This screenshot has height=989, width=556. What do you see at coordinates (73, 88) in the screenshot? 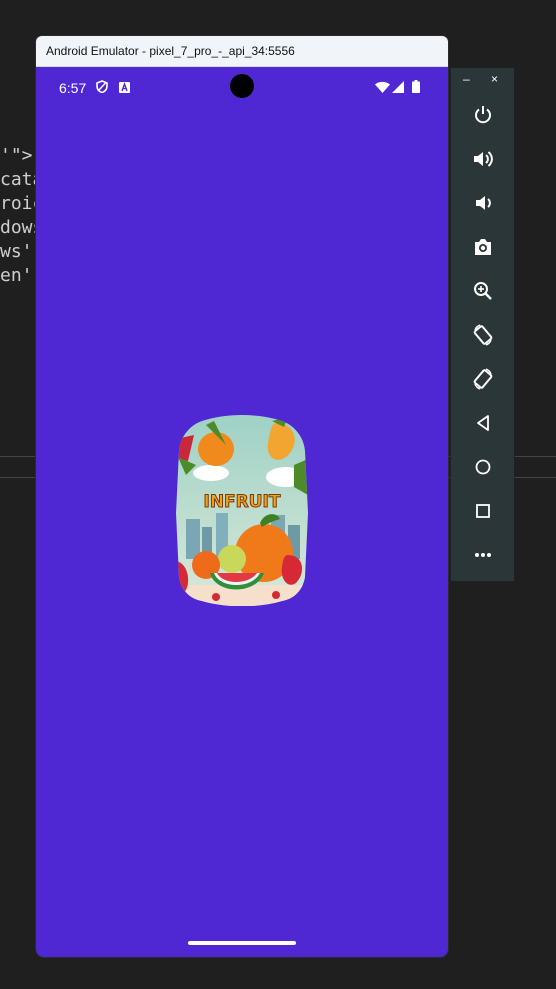
I see `status-time: 6:57` at bounding box center [73, 88].